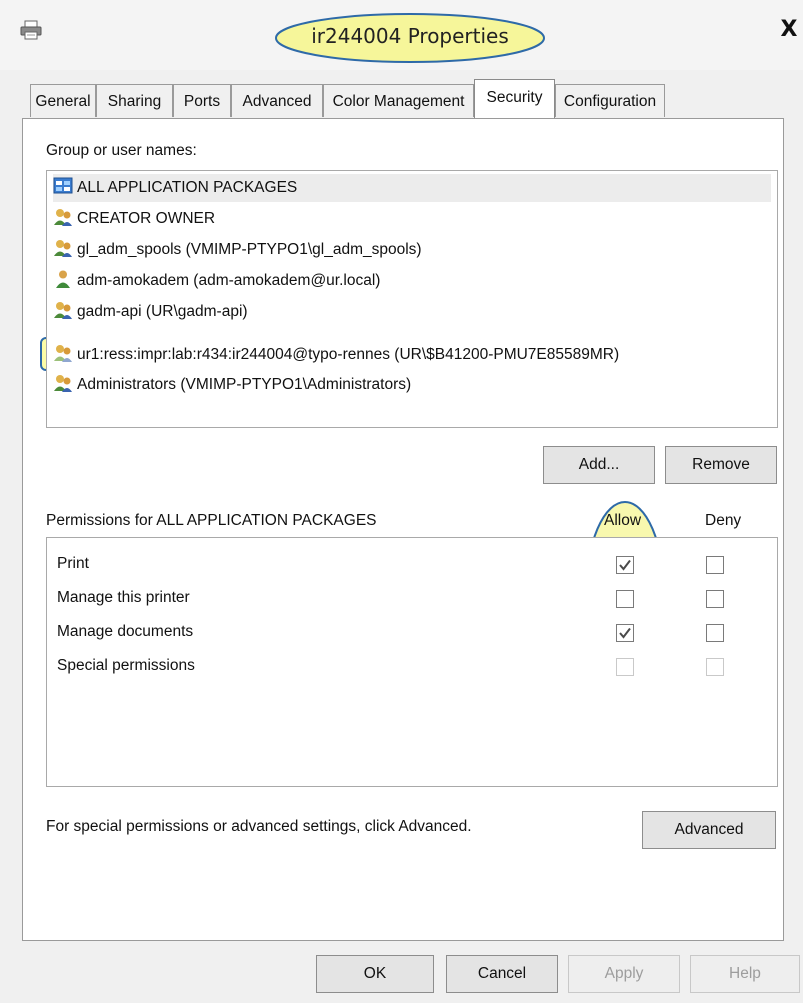  I want to click on app-packages-icon, so click(63, 186).